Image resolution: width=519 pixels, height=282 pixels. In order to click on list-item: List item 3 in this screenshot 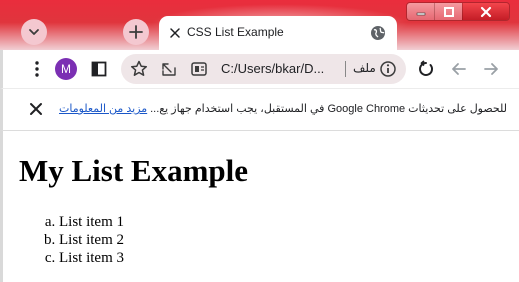, I will do `click(91, 258)`.